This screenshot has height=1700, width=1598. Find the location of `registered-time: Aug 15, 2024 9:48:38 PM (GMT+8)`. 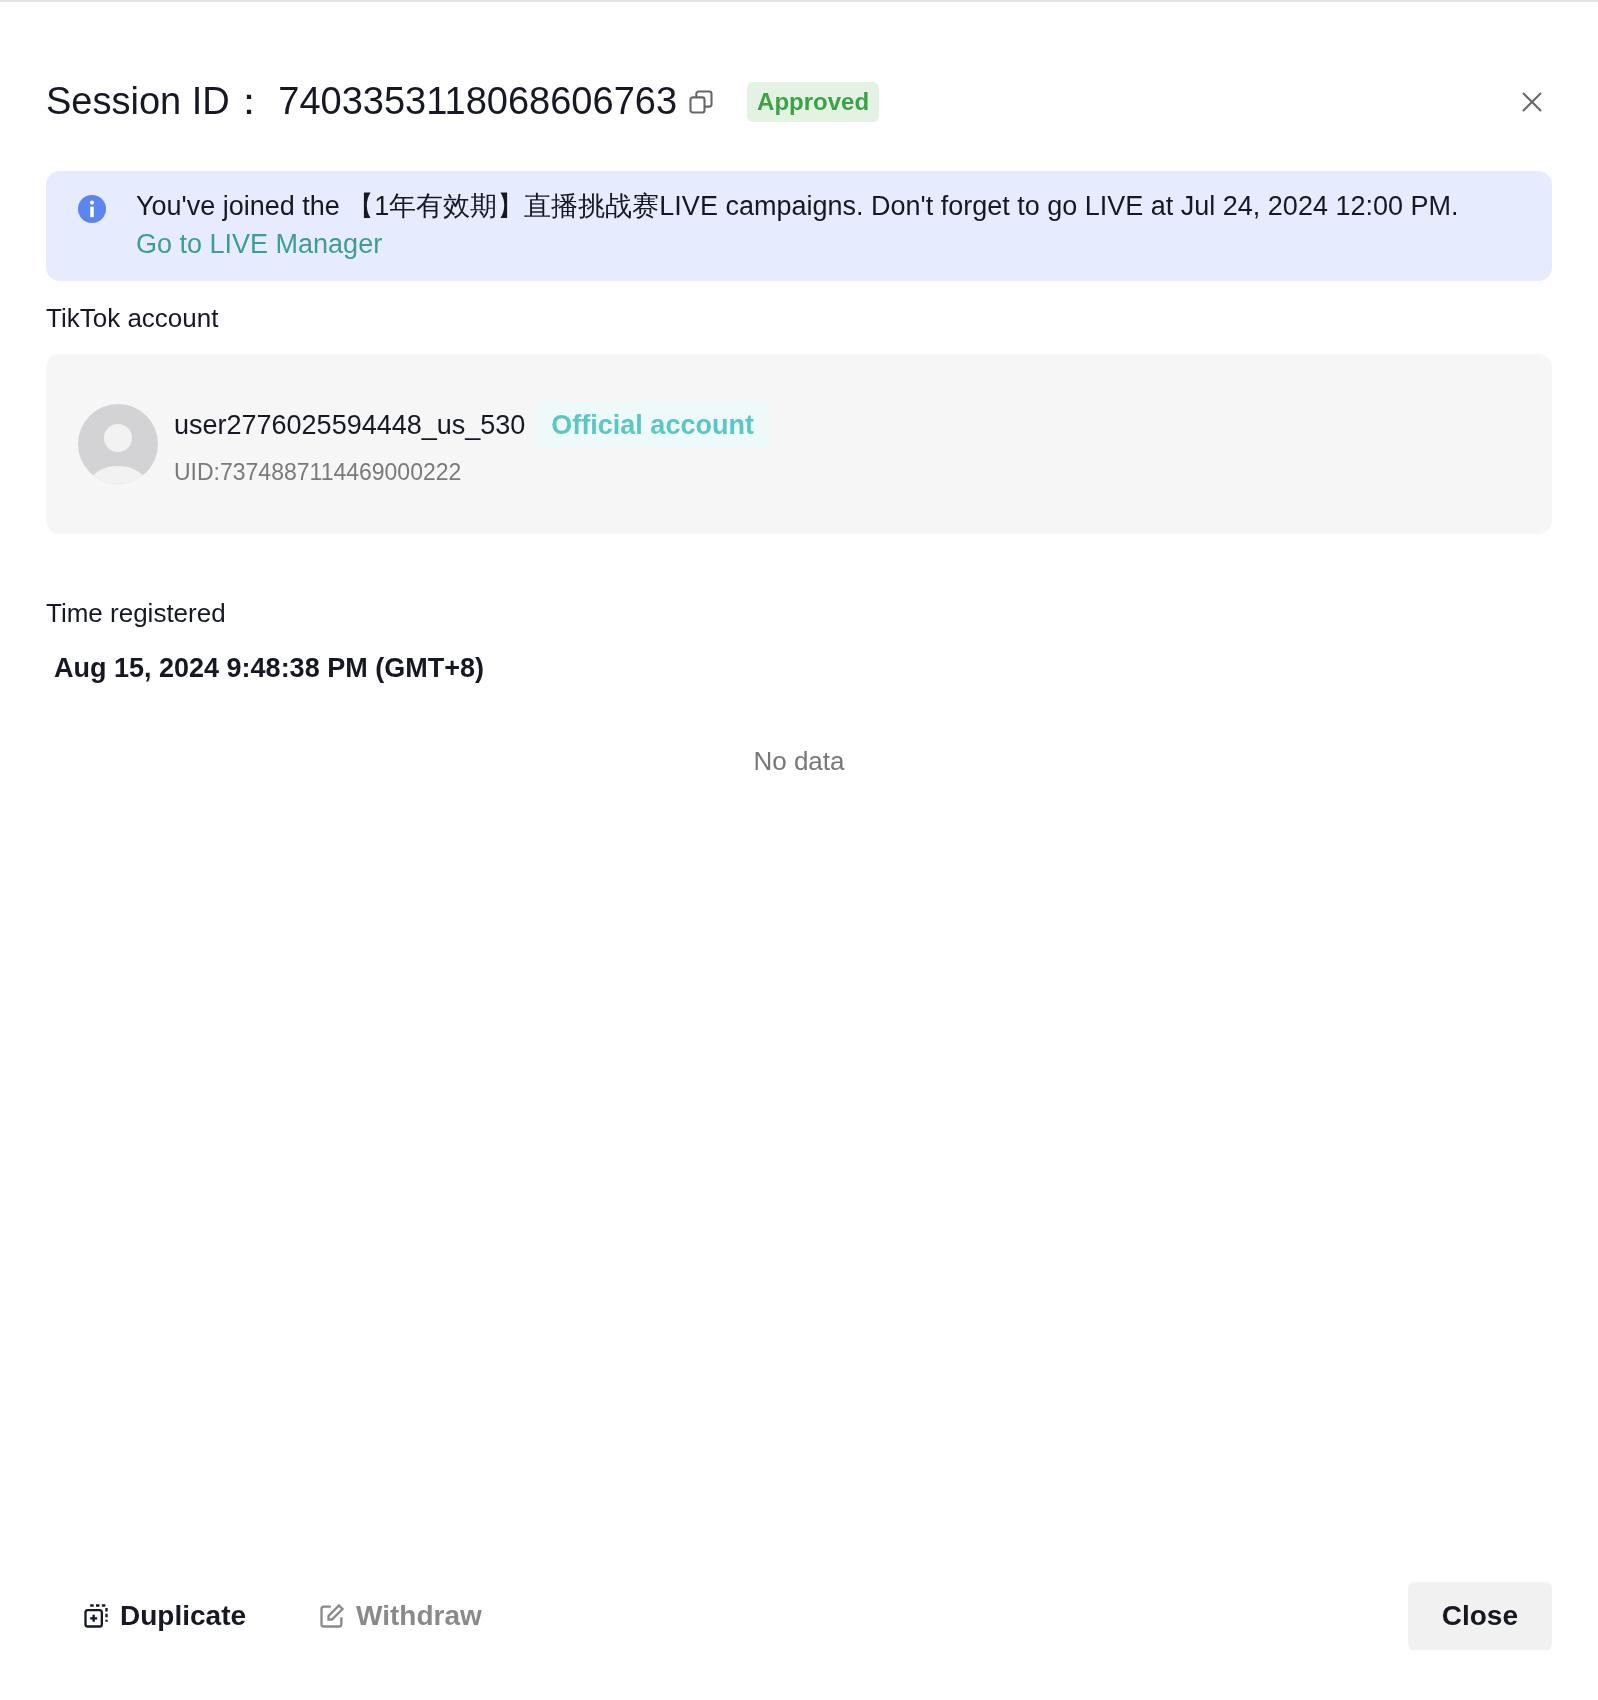

registered-time: Aug 15, 2024 9:48:38 PM (GMT+8) is located at coordinates (269, 668).